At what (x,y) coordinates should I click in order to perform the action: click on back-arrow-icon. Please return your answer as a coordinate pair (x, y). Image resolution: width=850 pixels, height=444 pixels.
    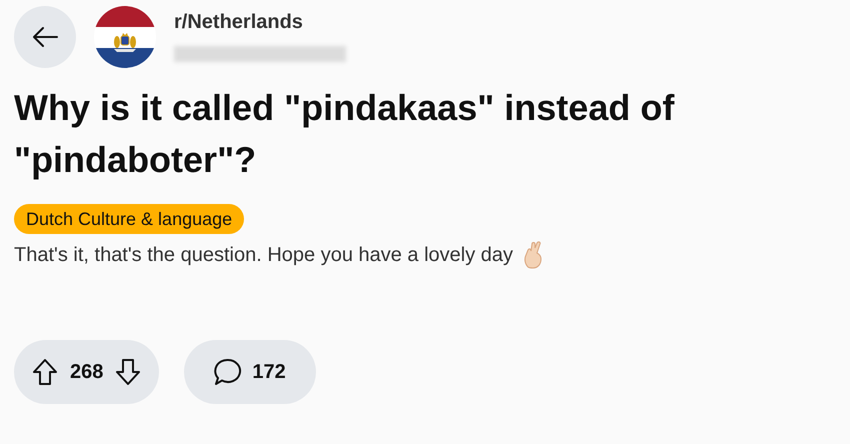
    Looking at the image, I should click on (45, 37).